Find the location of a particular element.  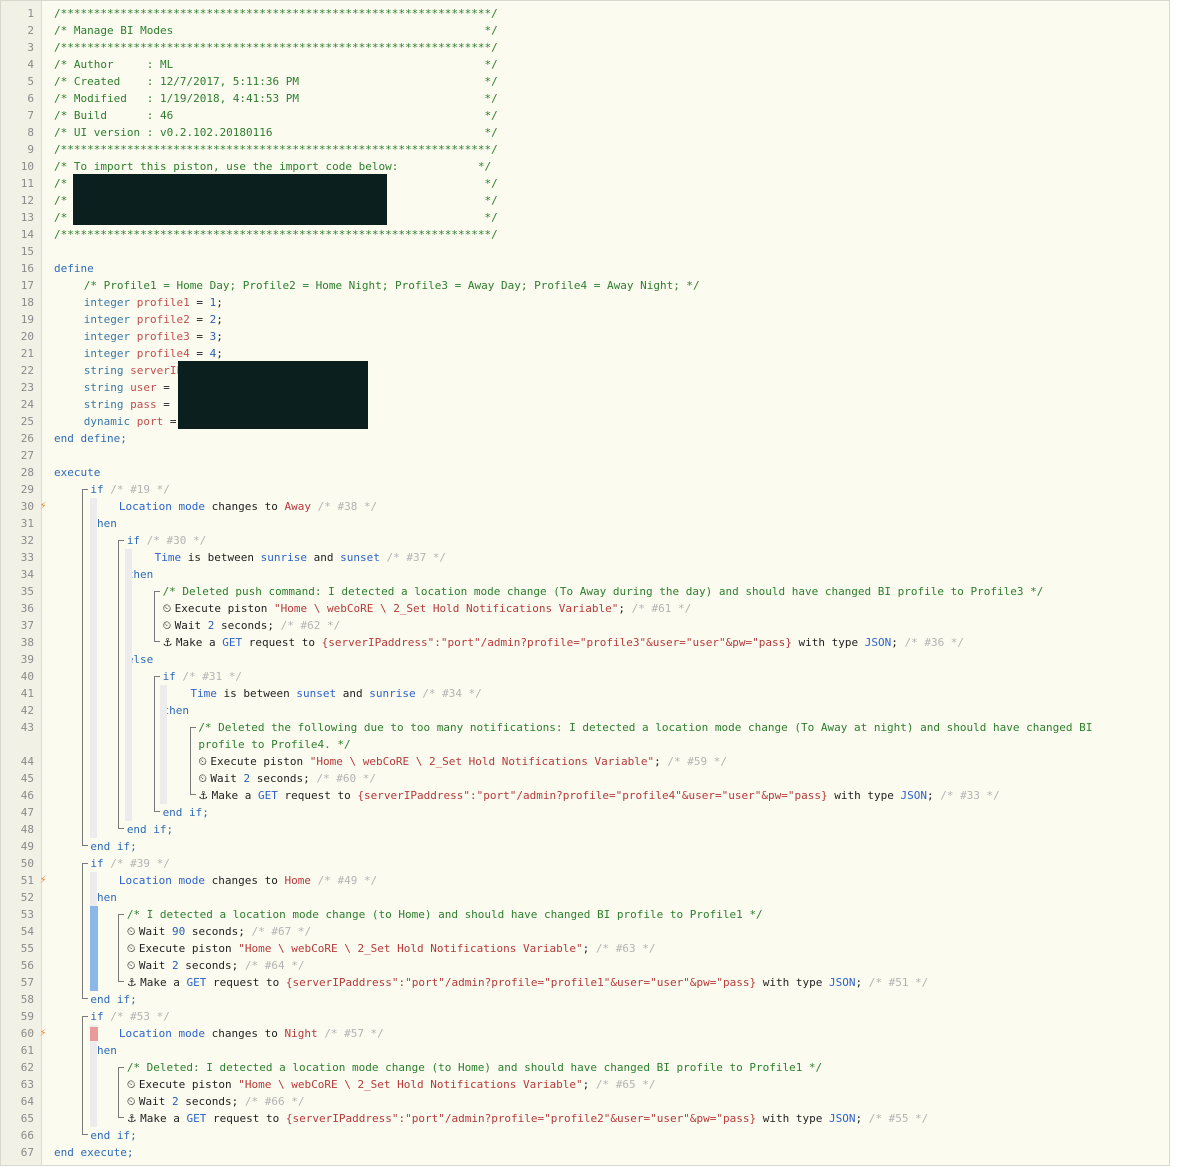

code-token: /* #19 */ is located at coordinates (136, 489).